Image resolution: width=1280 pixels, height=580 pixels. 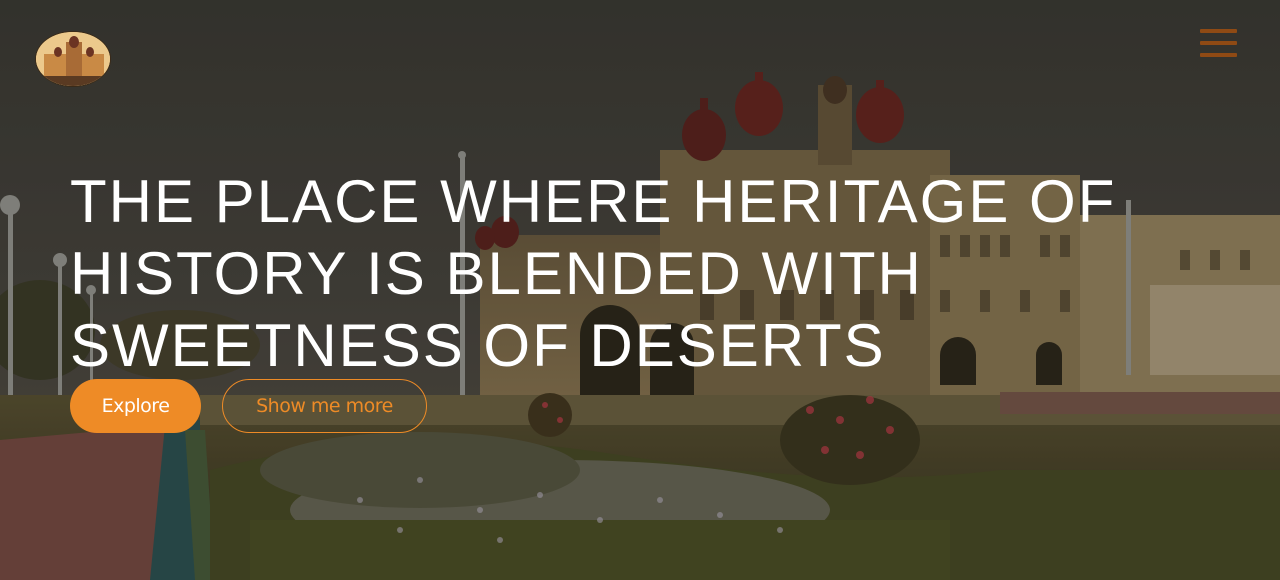 What do you see at coordinates (593, 201) in the screenshot?
I see `headline-line: THE PLACE WHERE HERITAGE OF` at bounding box center [593, 201].